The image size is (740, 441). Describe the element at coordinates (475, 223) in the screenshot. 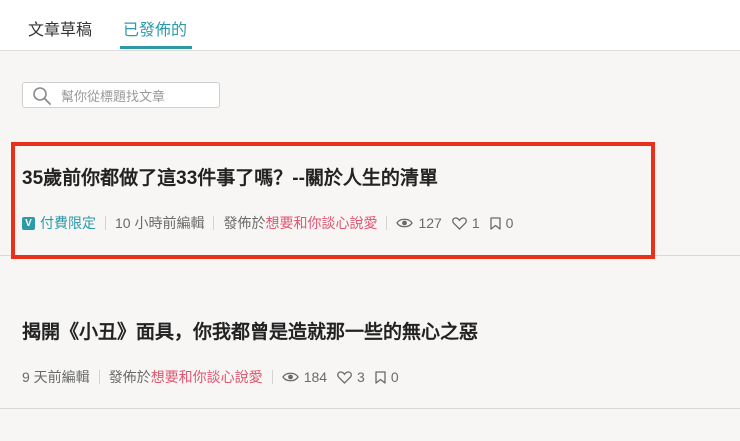

I see `likes-count: 1` at that location.